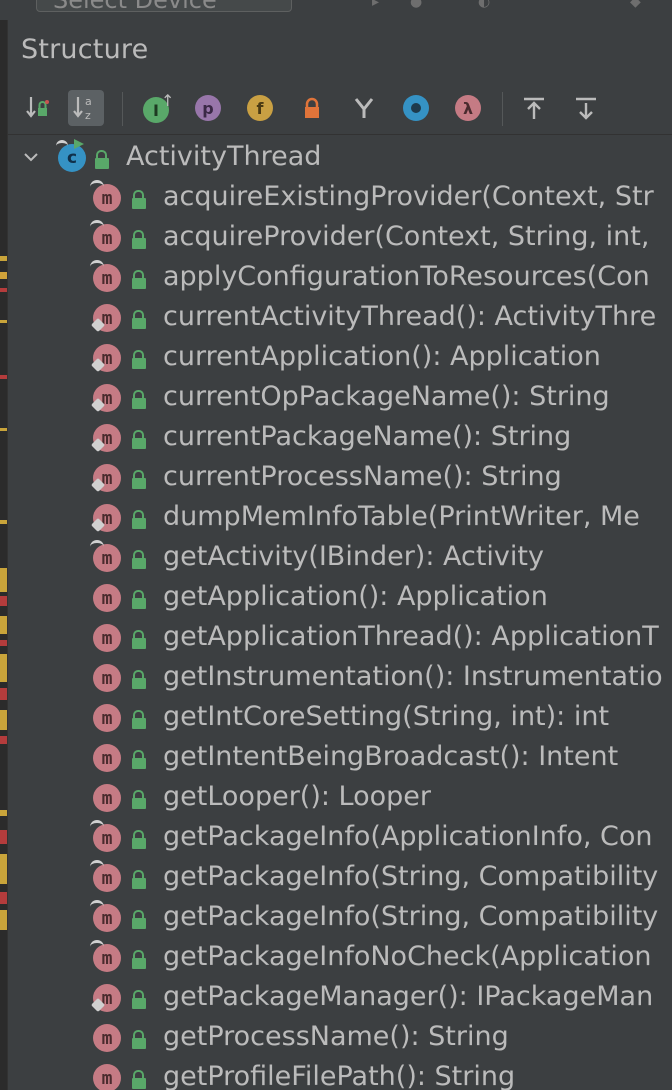 This screenshot has width=672, height=1090. I want to click on tree-row-method: m getPackageManager(): IPackageMan, so click(340, 998).